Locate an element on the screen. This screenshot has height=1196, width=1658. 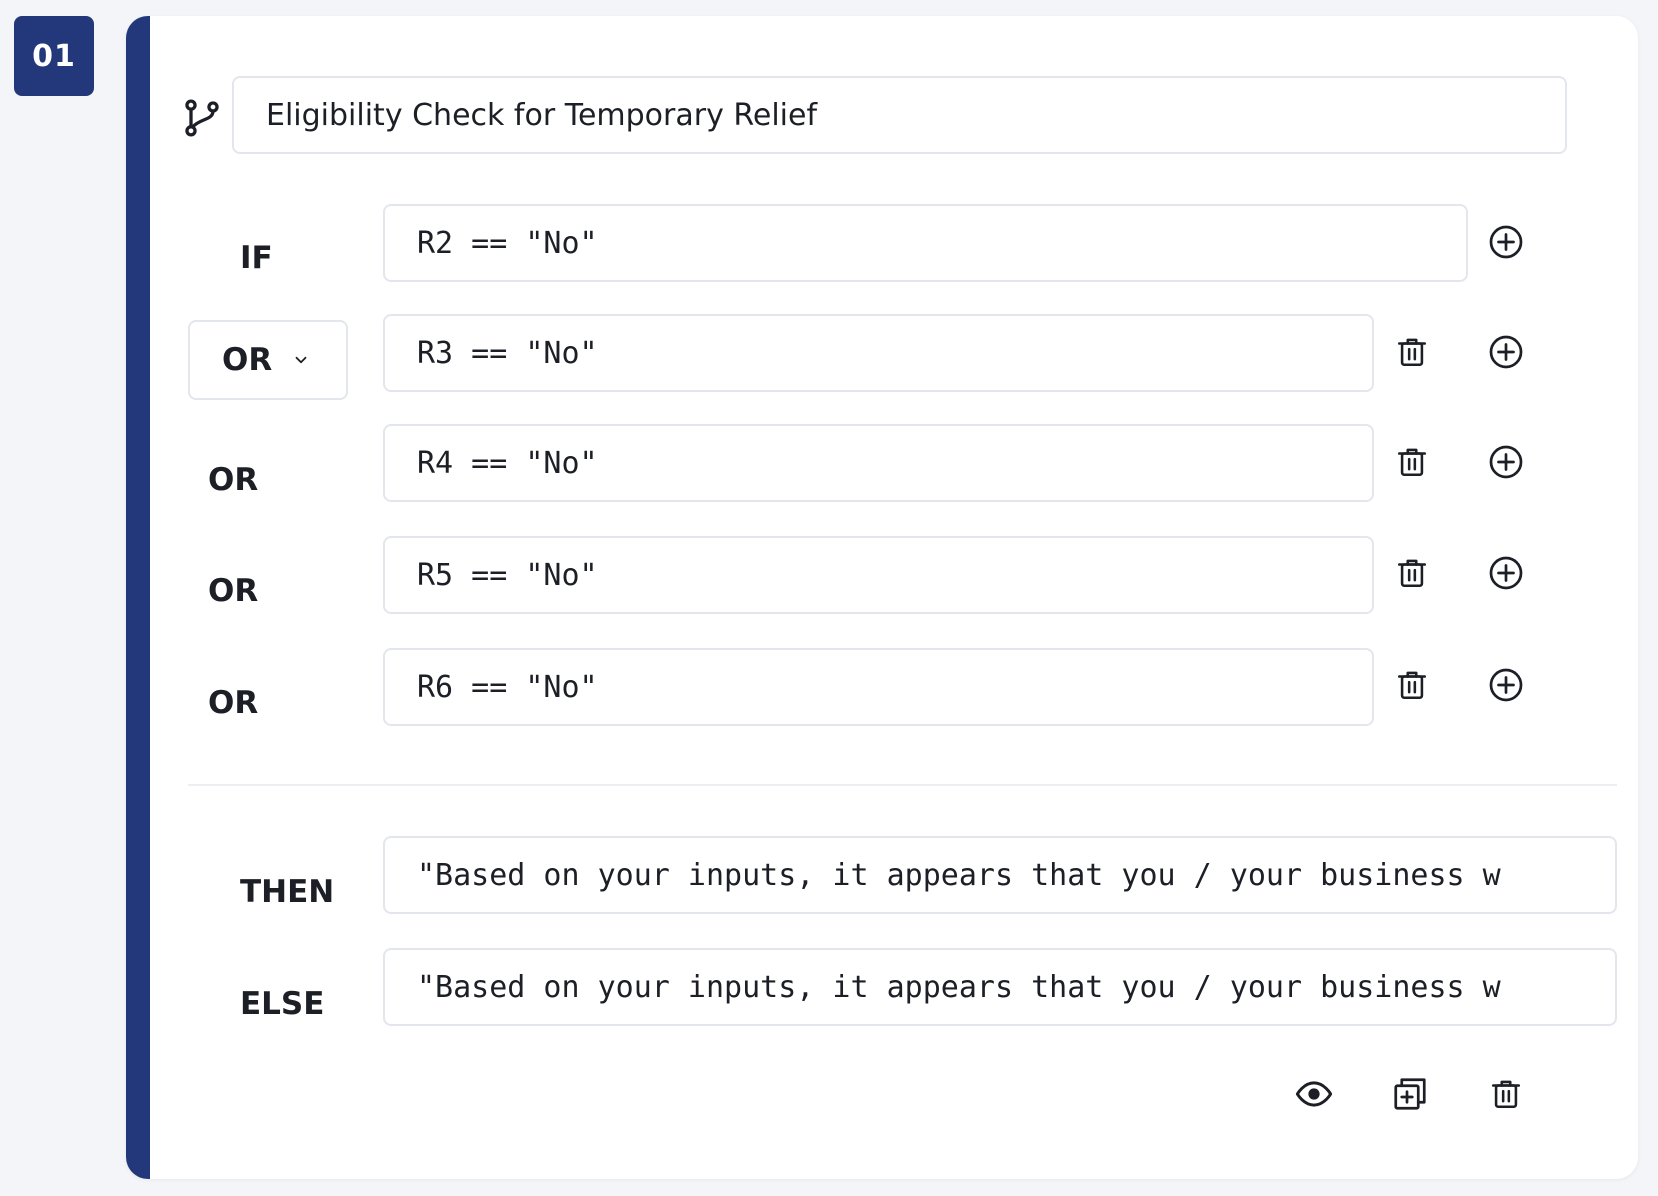
else-label: ELSE is located at coordinates (282, 1004).